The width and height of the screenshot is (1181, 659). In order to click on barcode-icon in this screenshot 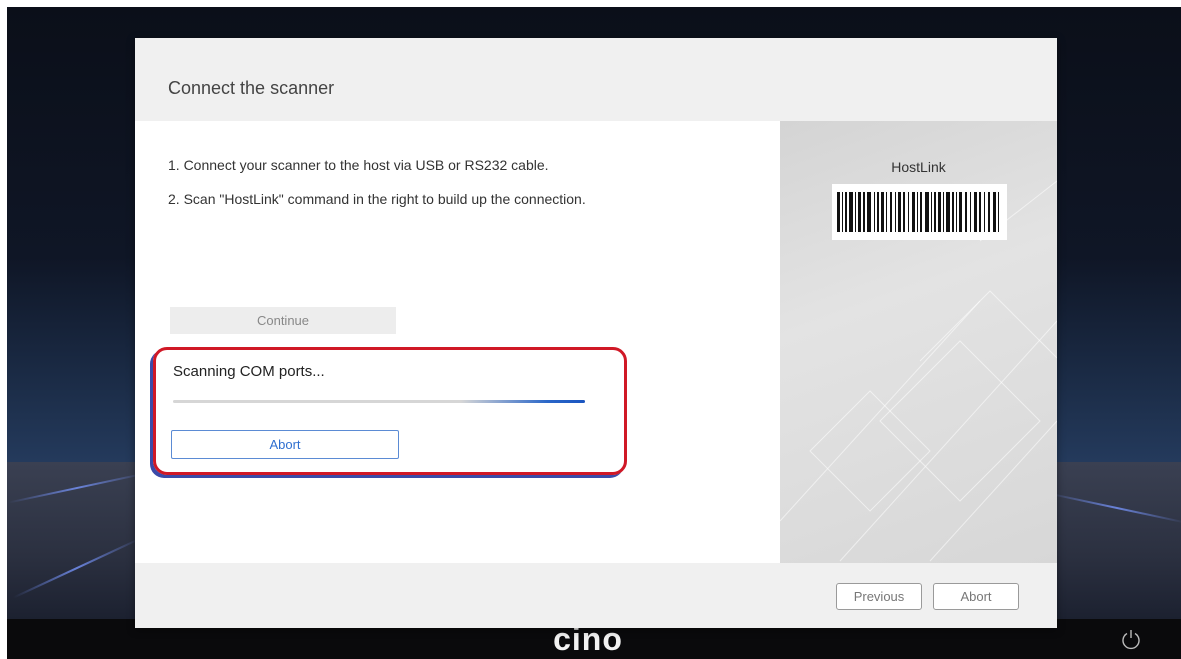, I will do `click(919, 212)`.